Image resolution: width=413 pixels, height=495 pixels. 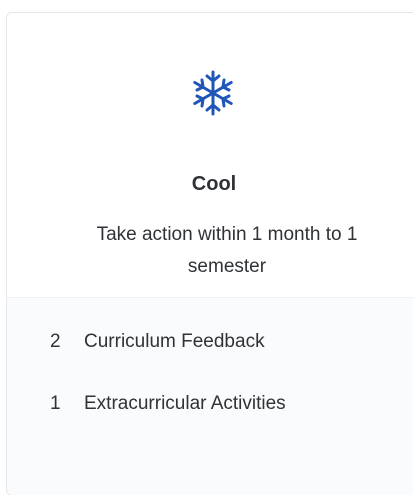 What do you see at coordinates (55, 403) in the screenshot?
I see `item-count: 1` at bounding box center [55, 403].